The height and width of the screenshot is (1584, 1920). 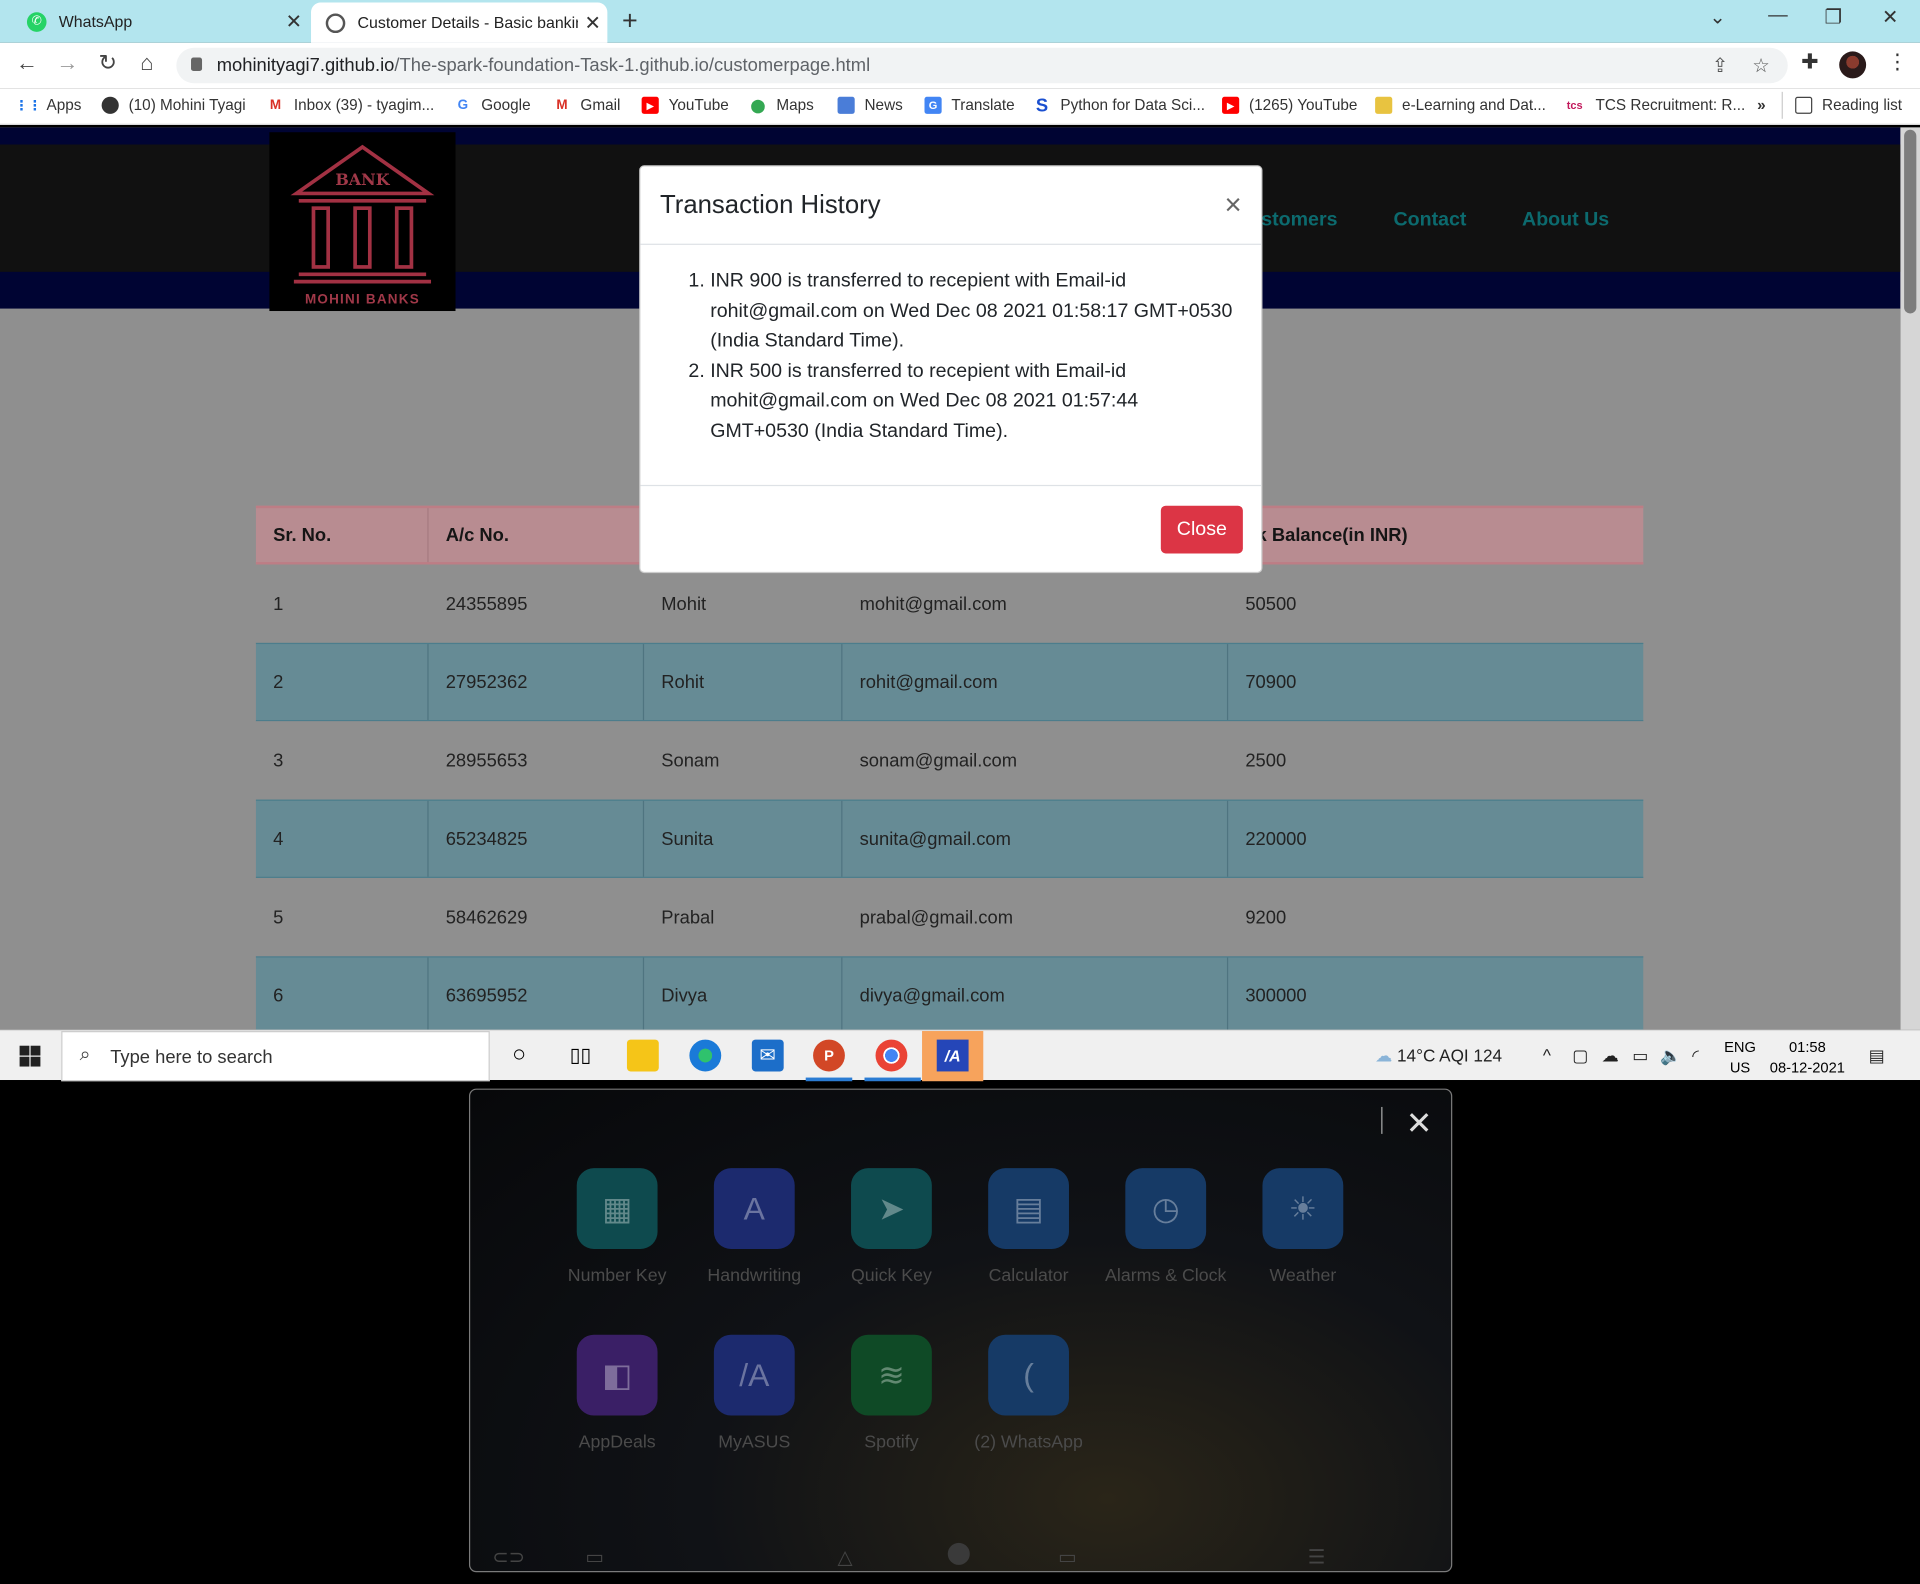 What do you see at coordinates (1640, 1056) in the screenshot?
I see `battery-icon: ▭` at bounding box center [1640, 1056].